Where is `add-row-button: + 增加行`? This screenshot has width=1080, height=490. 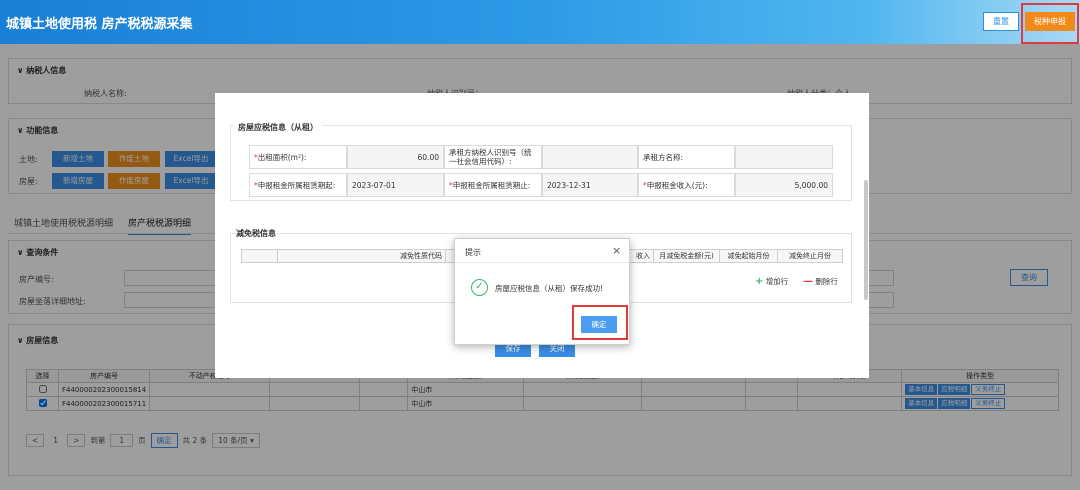 add-row-button: + 增加行 is located at coordinates (771, 281).